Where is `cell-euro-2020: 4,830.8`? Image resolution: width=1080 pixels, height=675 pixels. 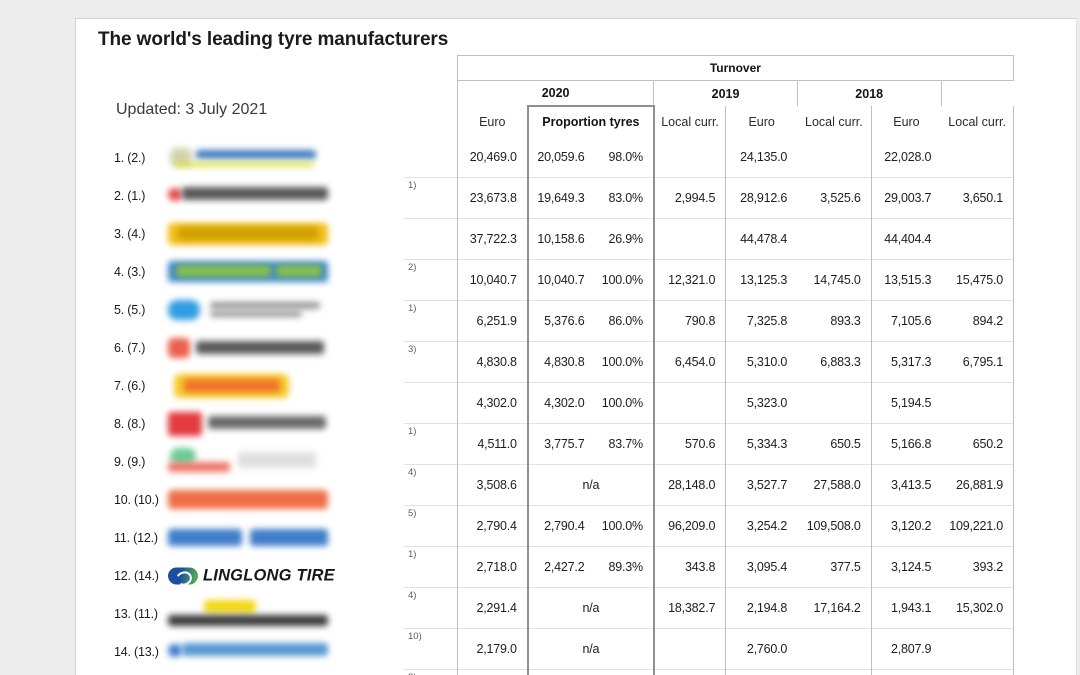 cell-euro-2020: 4,830.8 is located at coordinates (492, 362).